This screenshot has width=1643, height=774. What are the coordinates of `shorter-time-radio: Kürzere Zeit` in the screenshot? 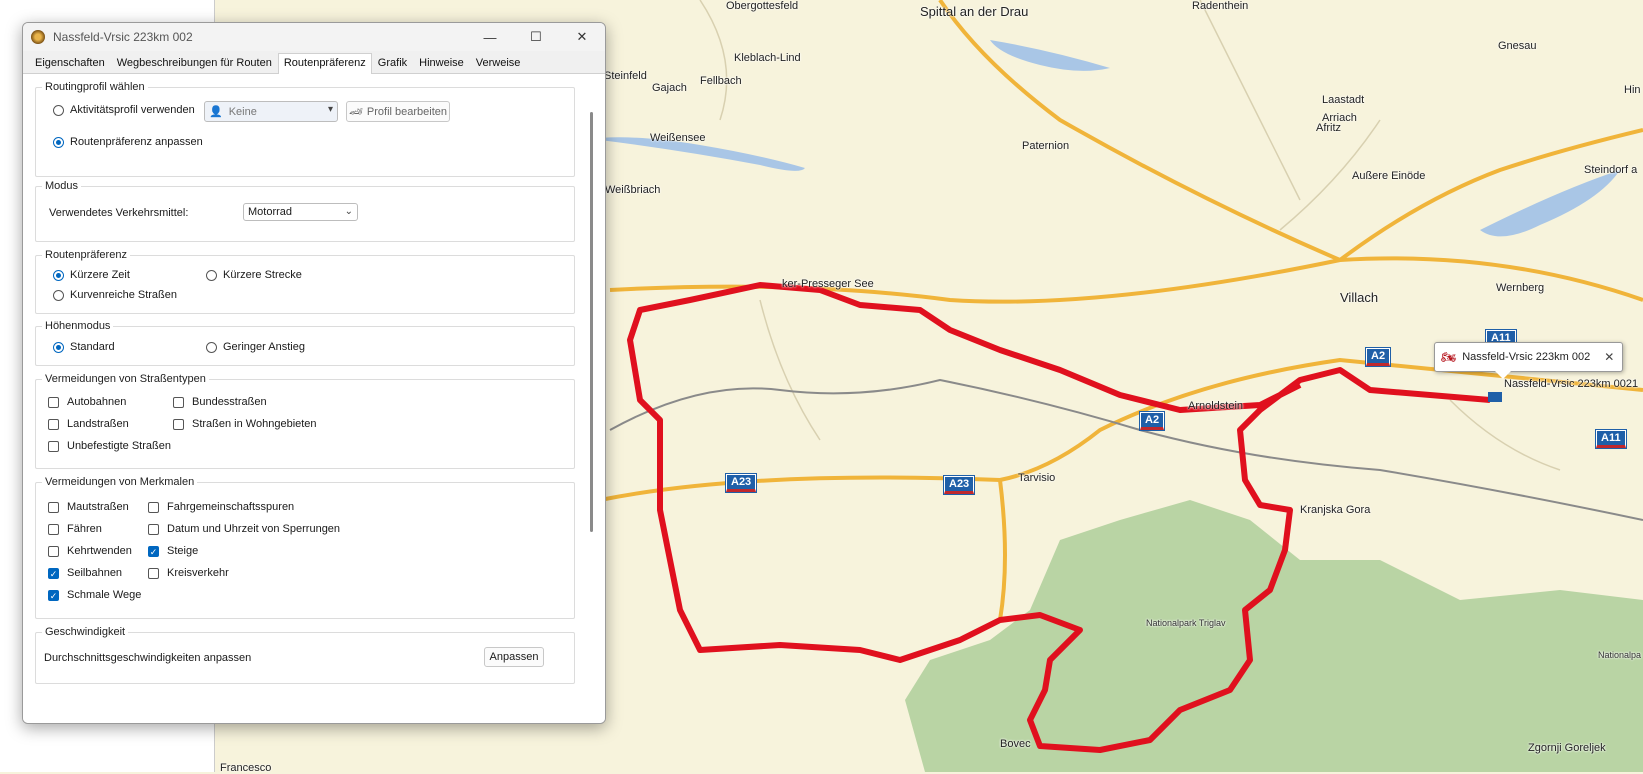 It's located at (91, 275).